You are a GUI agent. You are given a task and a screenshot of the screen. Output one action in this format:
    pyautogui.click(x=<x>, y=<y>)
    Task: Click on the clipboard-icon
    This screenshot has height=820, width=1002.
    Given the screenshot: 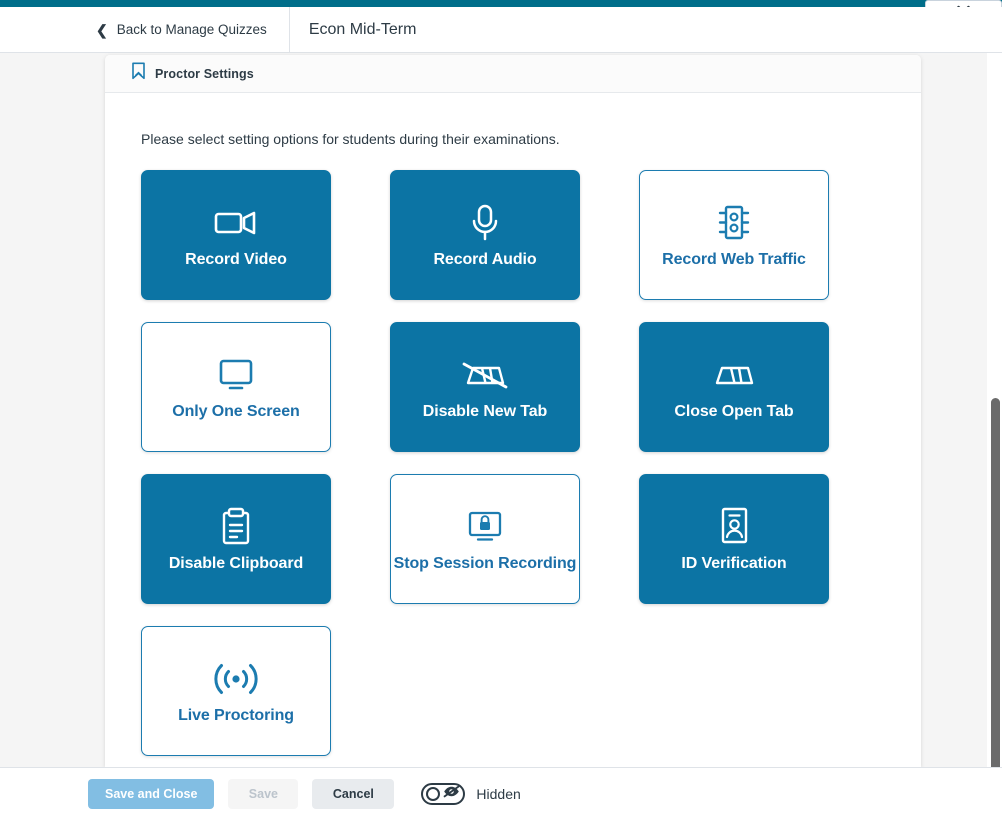 What is the action you would take?
    pyautogui.click(x=236, y=527)
    